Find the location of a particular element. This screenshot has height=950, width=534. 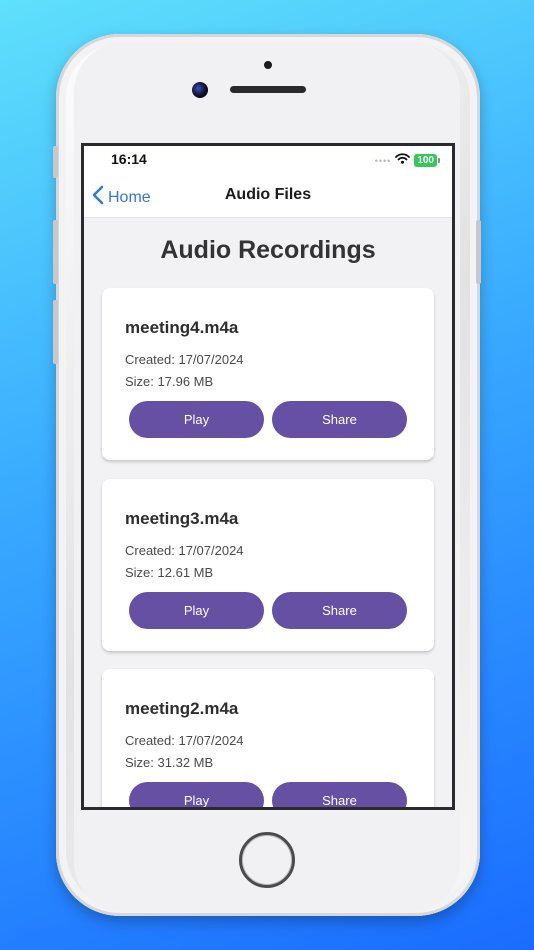

navigation-bar: Home Audio Files is located at coordinates (268, 195).